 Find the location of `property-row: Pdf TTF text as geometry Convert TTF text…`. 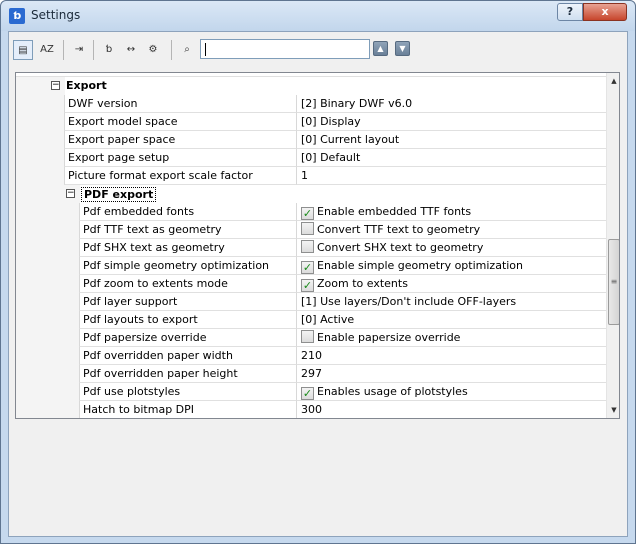

property-row: Pdf TTF text as geometry Convert TTF text… is located at coordinates (311, 230).